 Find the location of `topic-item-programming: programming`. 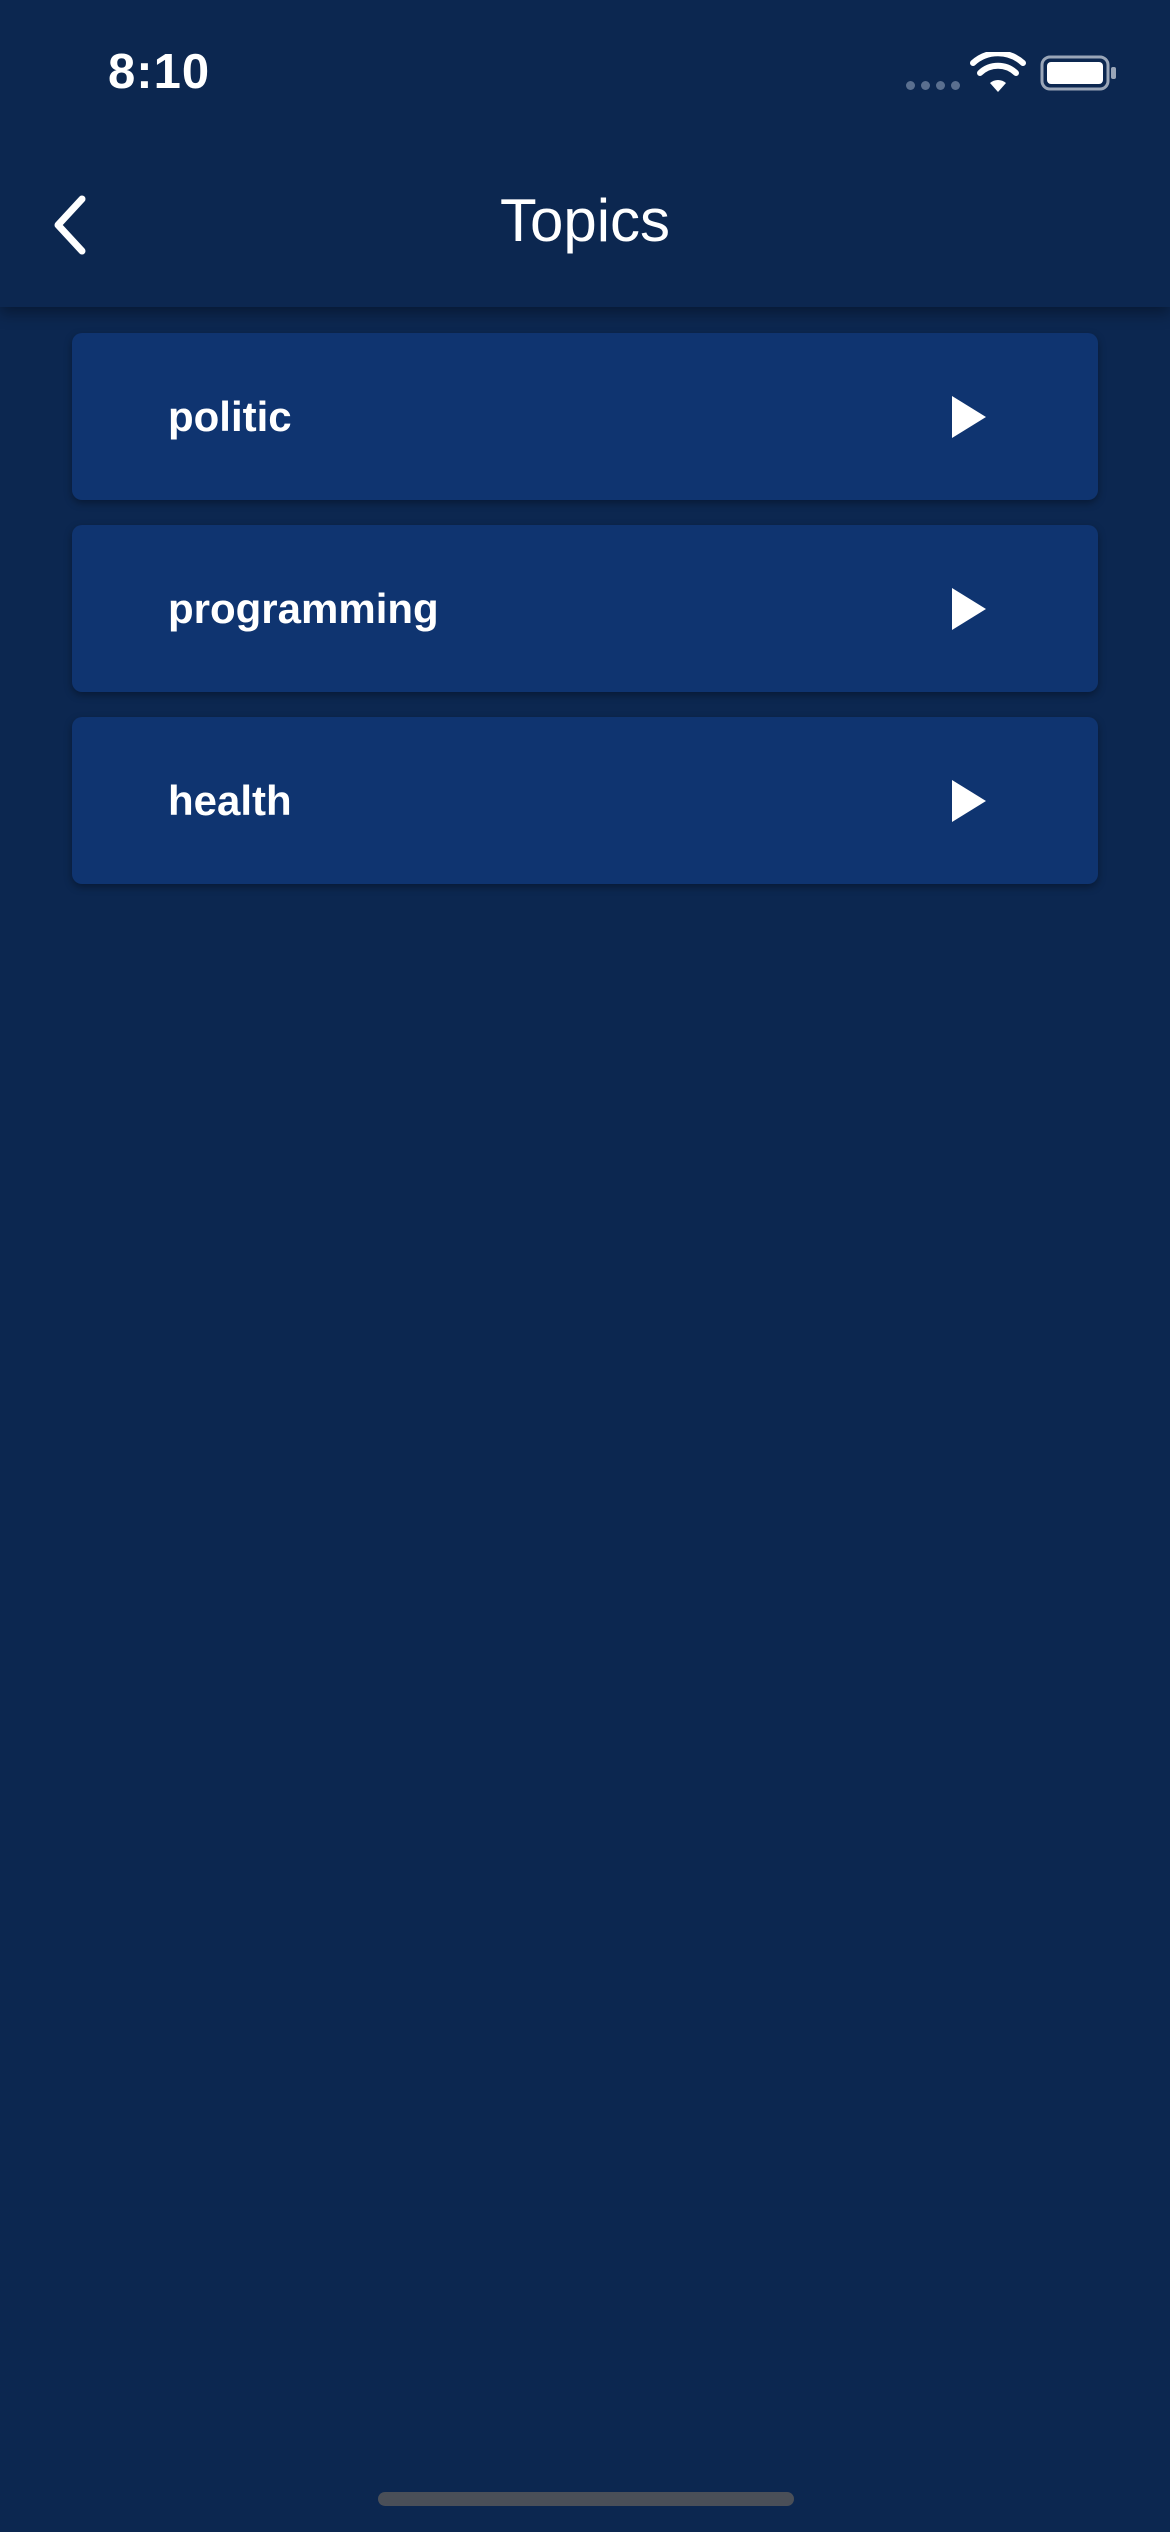

topic-item-programming: programming is located at coordinates (585, 608).